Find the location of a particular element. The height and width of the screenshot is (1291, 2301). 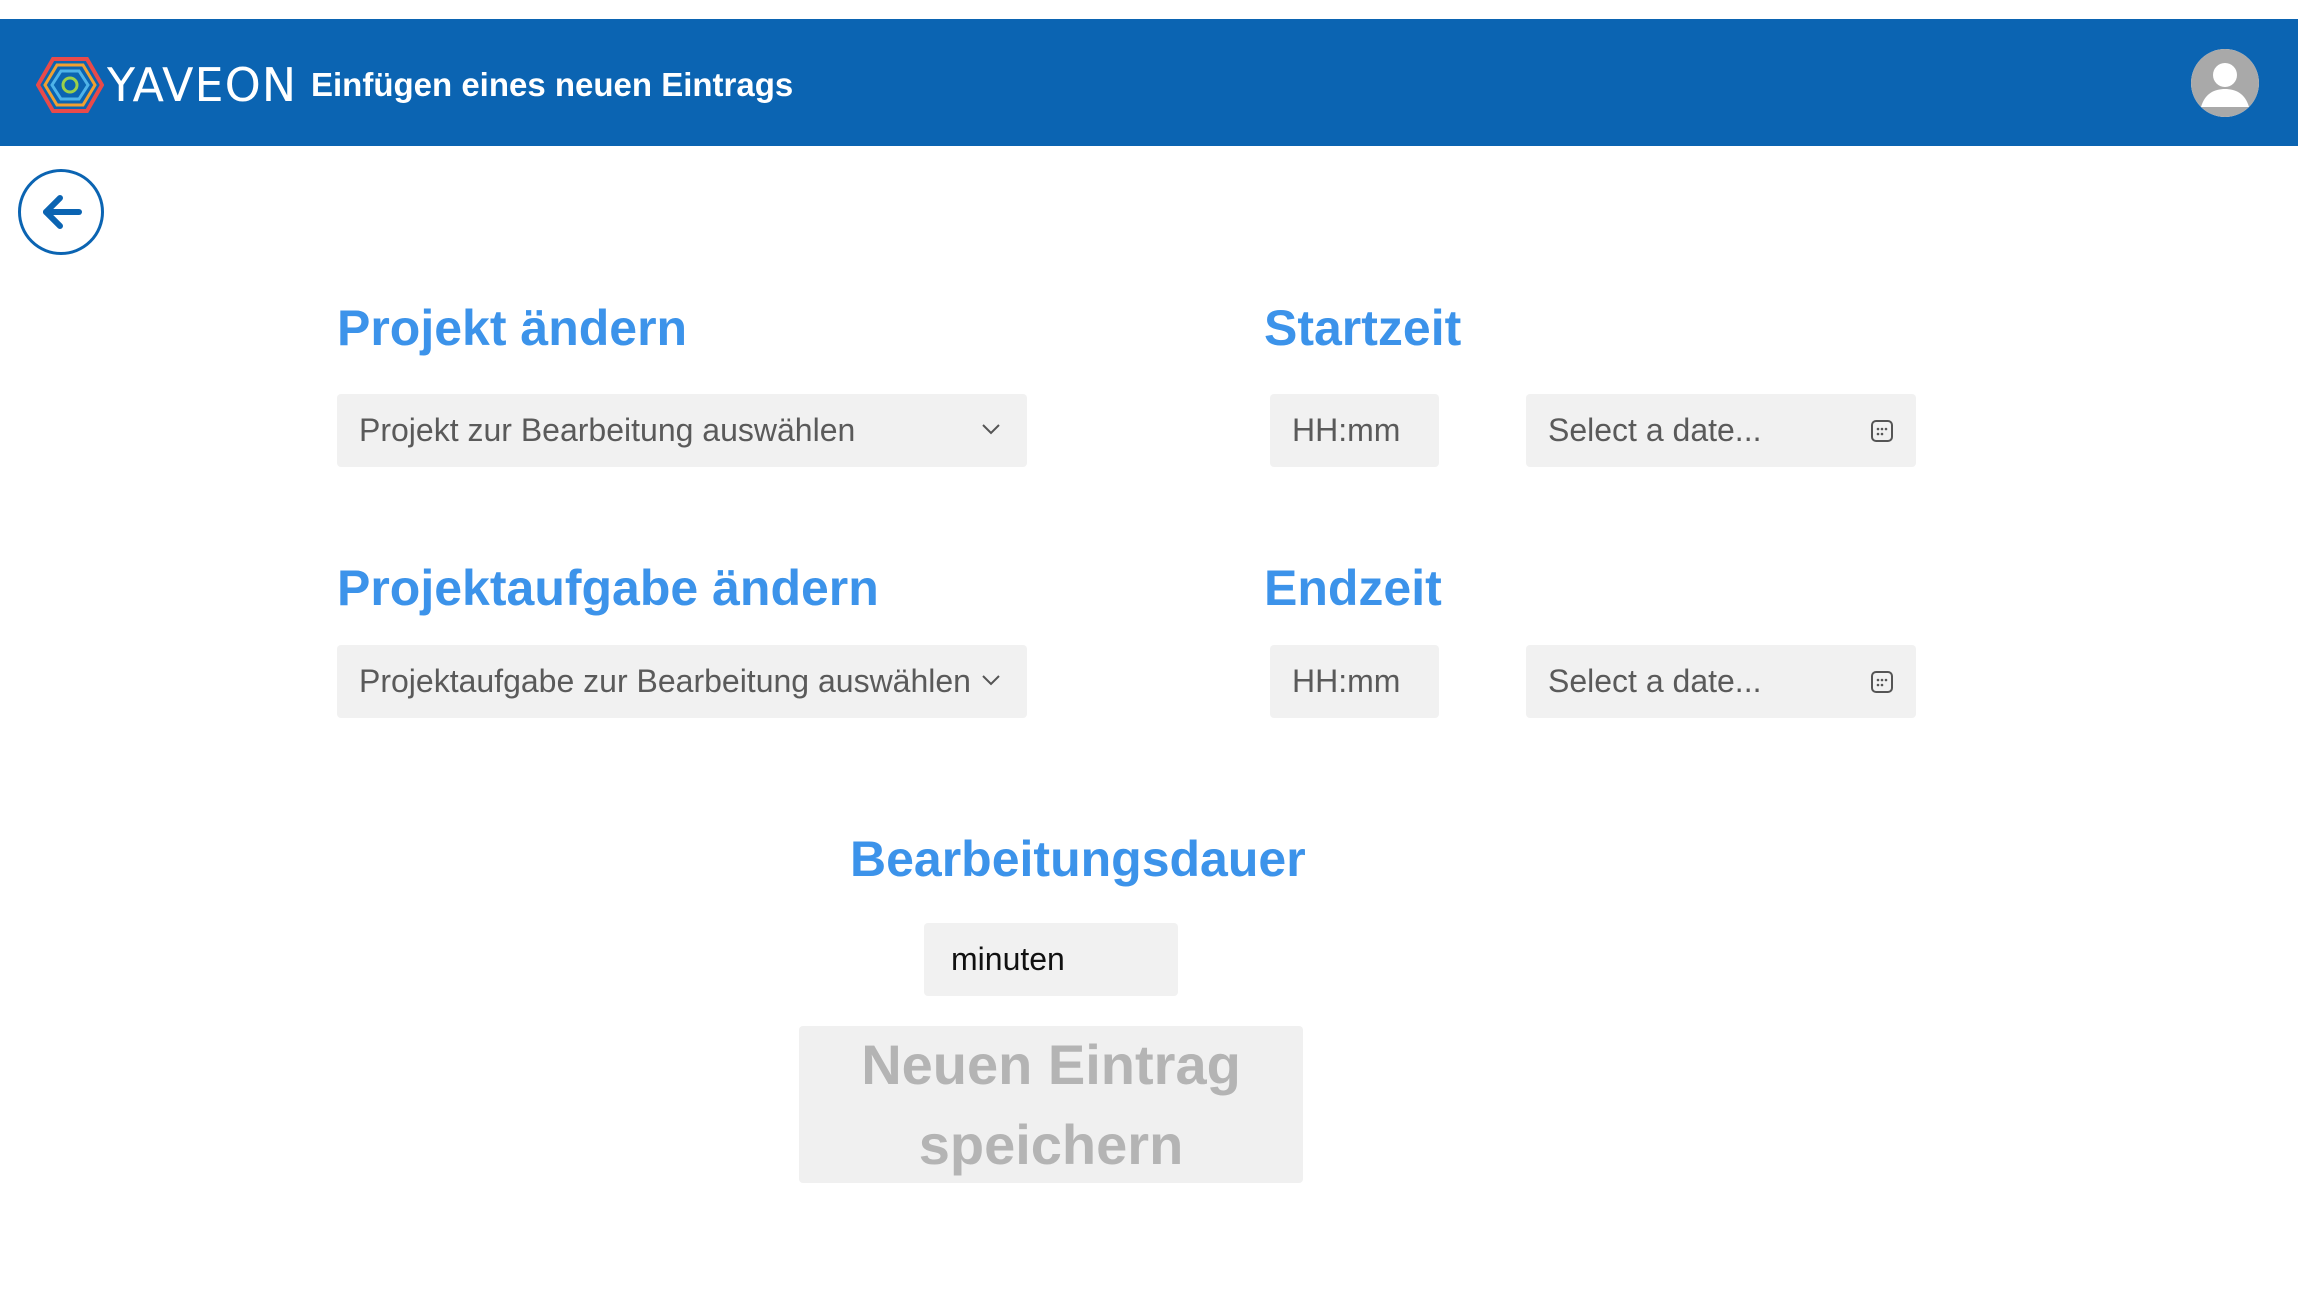

task-select: Projektaufgabe zur Bearbeitung auswählen is located at coordinates (682, 681).